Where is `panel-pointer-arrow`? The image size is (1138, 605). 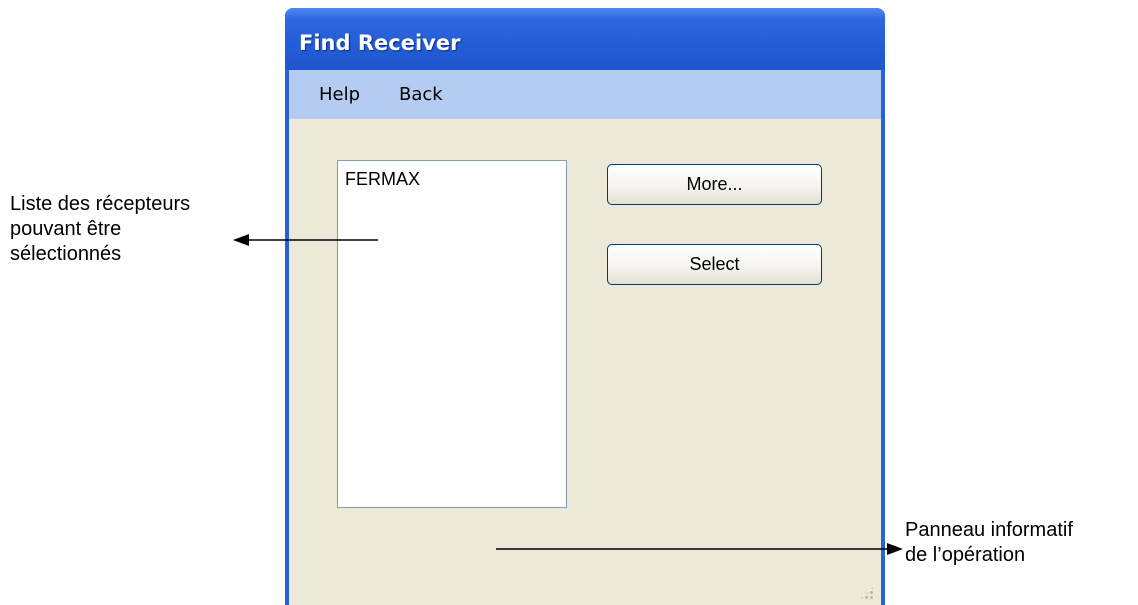 panel-pointer-arrow is located at coordinates (699, 549).